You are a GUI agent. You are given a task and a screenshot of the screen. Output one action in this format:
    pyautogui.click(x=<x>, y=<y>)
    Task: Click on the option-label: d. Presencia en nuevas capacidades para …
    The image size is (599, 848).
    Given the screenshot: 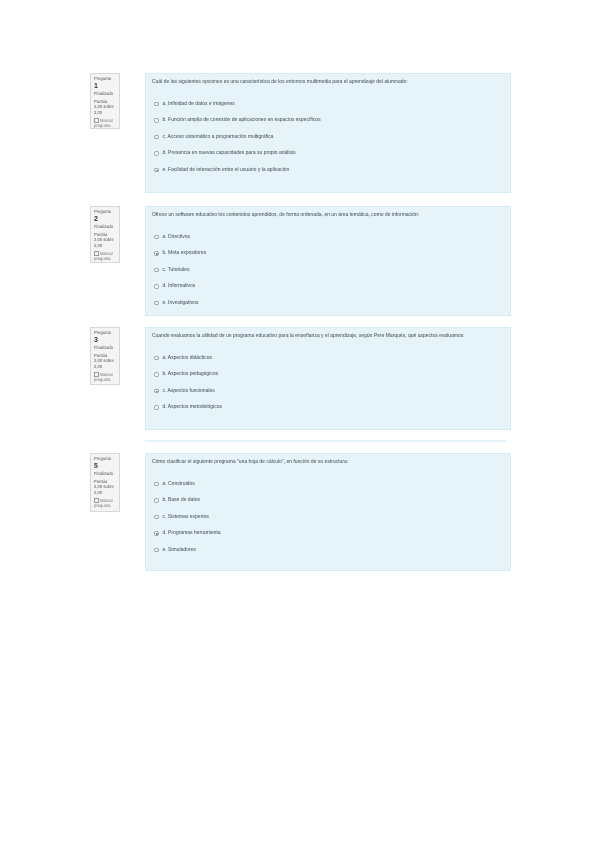 What is the action you would take?
    pyautogui.click(x=229, y=153)
    